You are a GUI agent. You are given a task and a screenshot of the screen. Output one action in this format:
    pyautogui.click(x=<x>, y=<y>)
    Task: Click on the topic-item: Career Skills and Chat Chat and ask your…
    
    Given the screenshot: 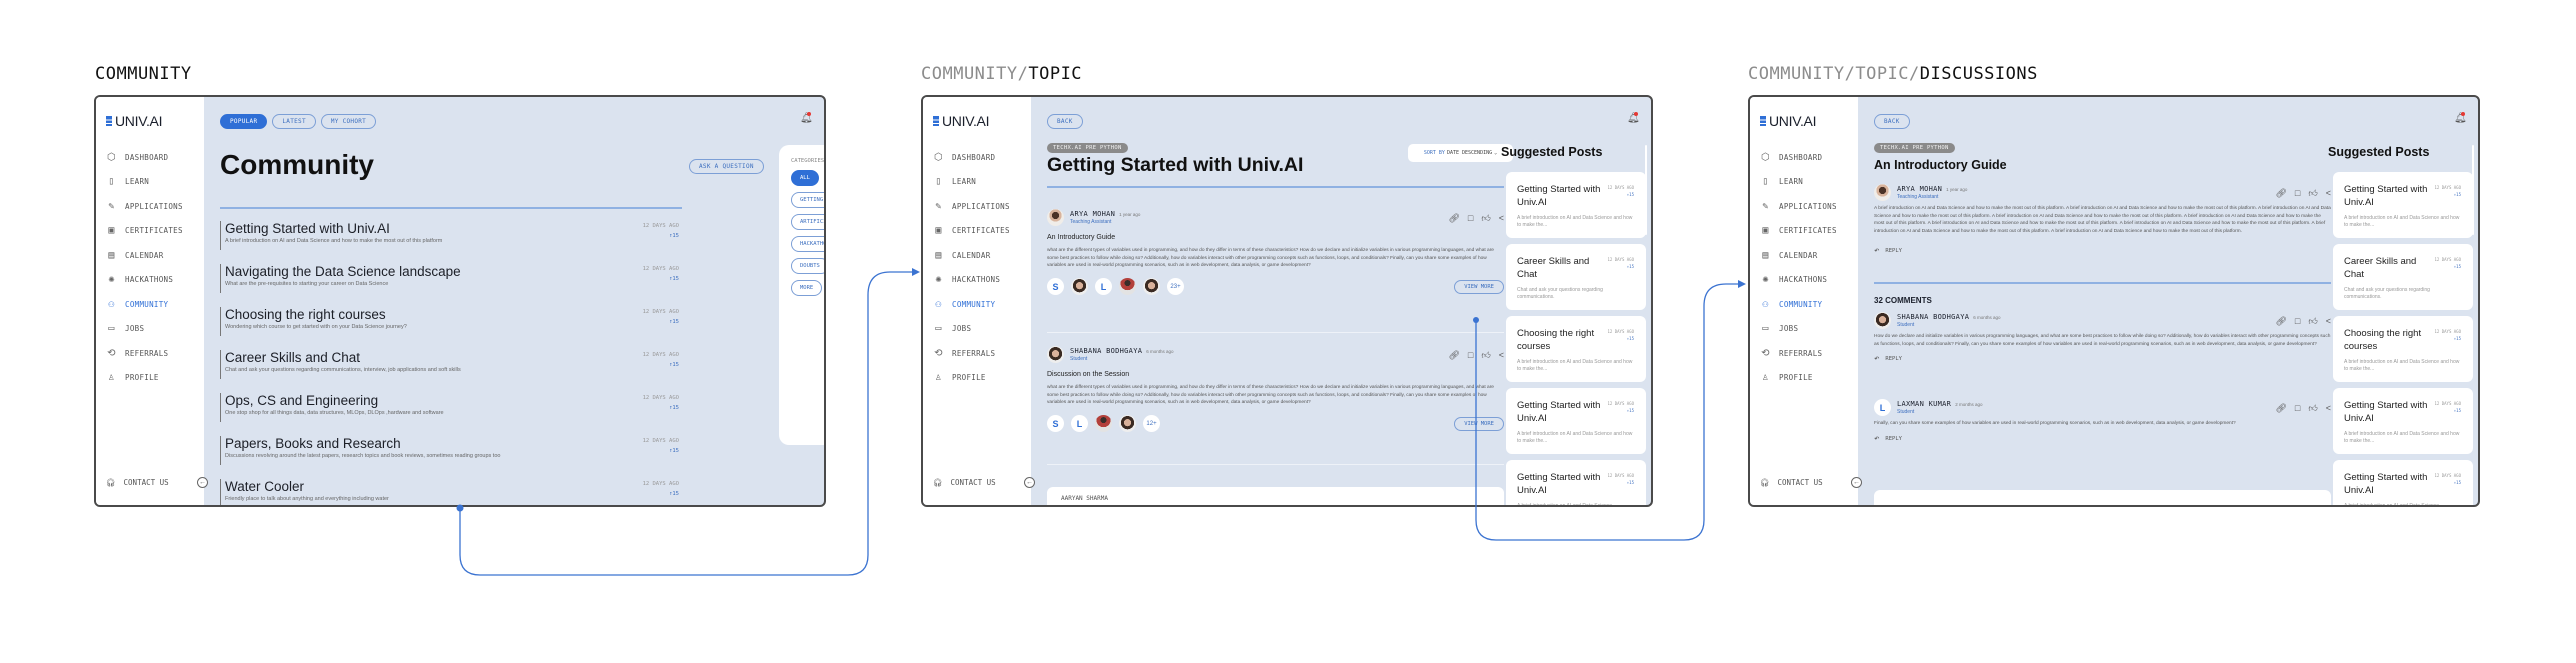 What is the action you would take?
    pyautogui.click(x=449, y=364)
    